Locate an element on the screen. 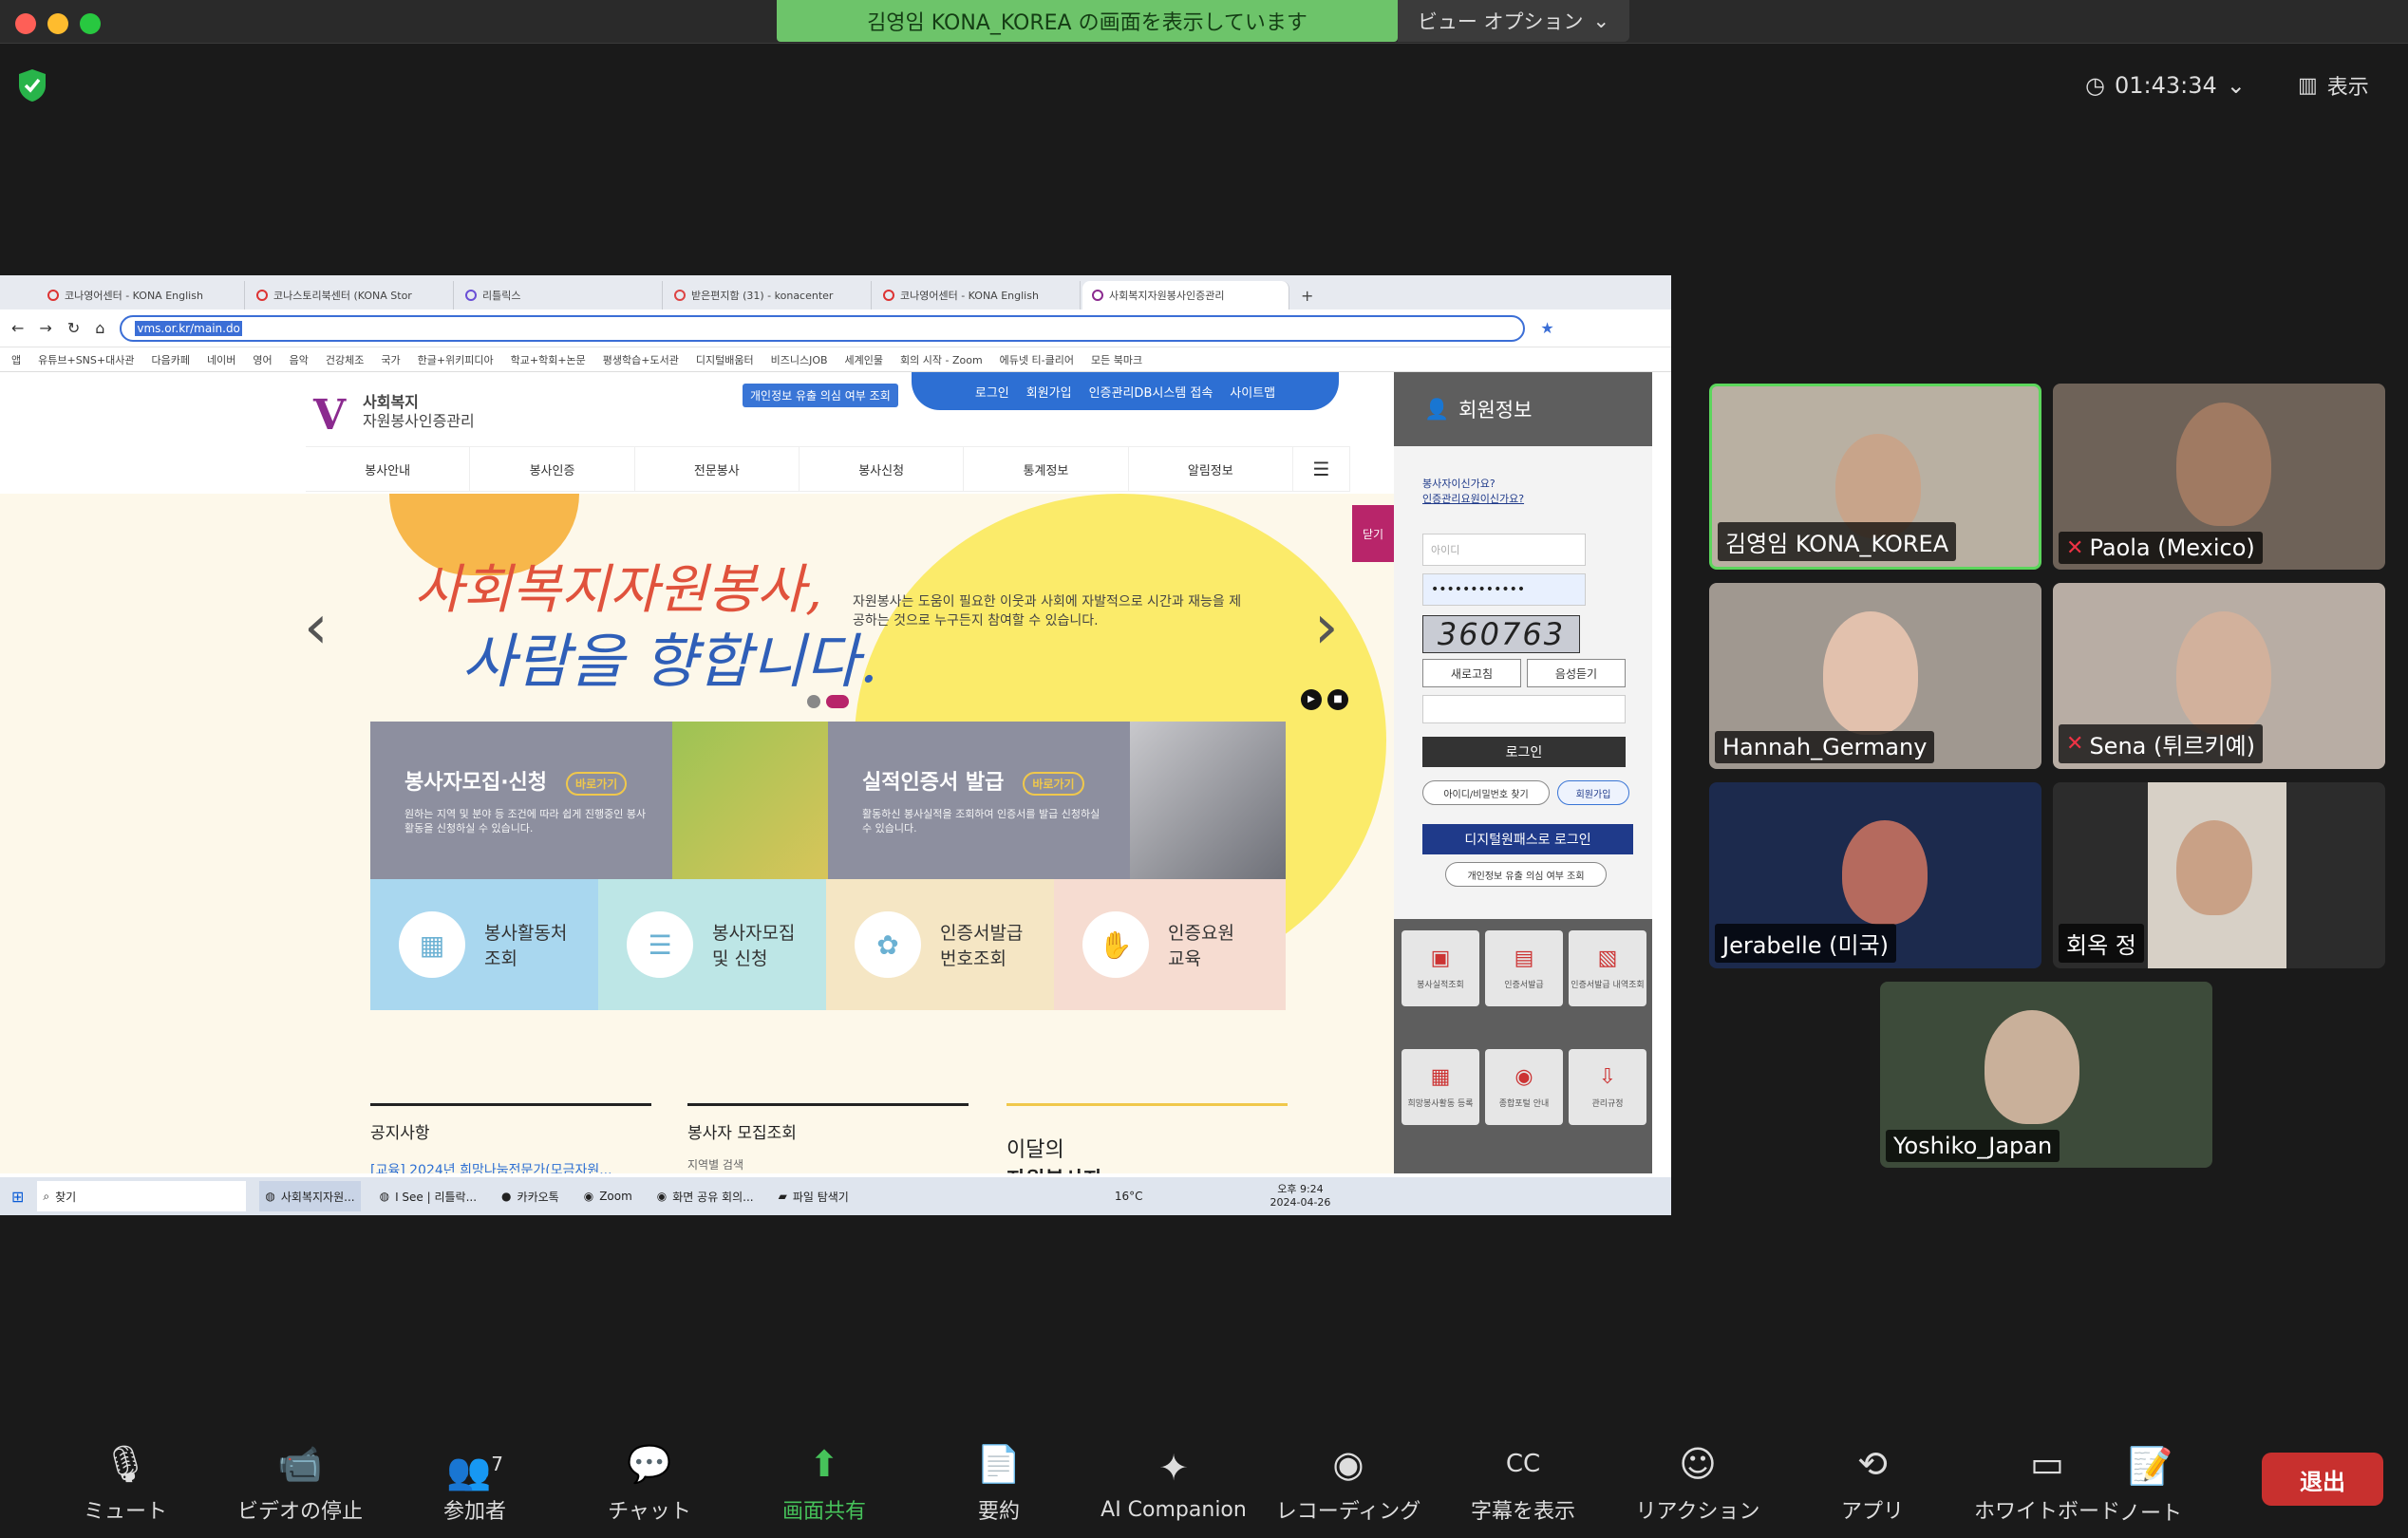  bookmark: 비즈니스JOB is located at coordinates (799, 360).